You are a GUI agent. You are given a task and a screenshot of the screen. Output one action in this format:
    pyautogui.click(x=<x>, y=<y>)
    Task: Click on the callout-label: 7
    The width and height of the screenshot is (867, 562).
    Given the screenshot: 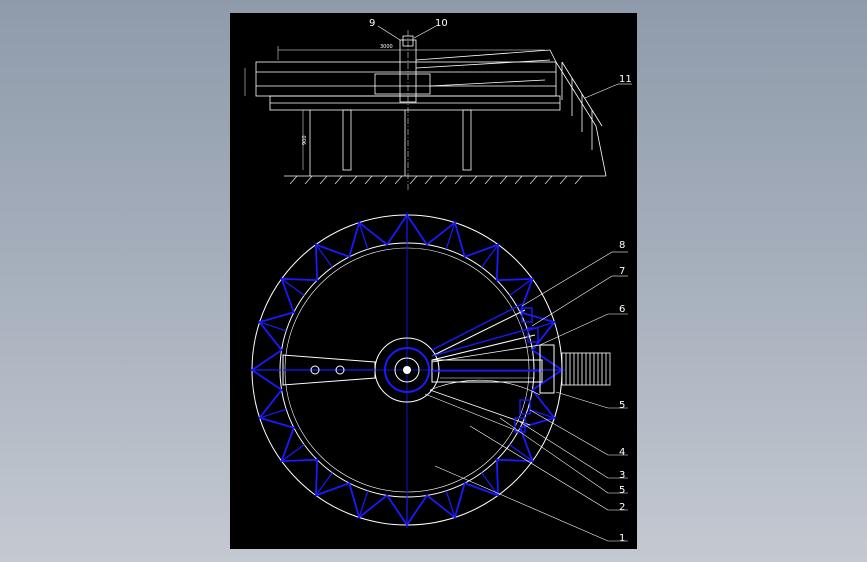 What is the action you would take?
    pyautogui.click(x=622, y=271)
    